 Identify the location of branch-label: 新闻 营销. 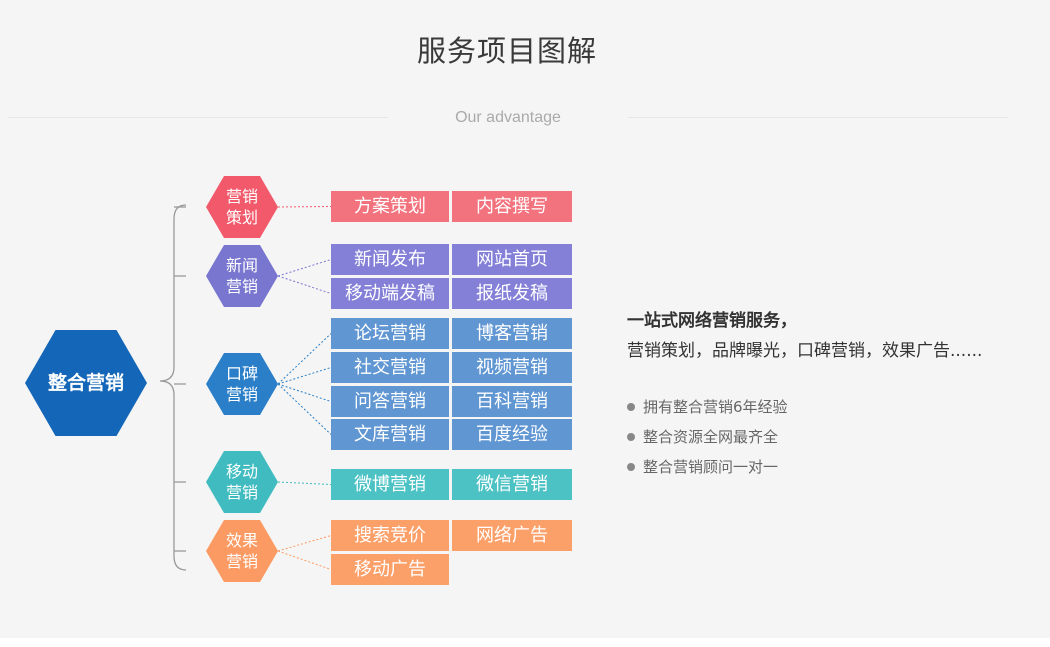
(241, 276).